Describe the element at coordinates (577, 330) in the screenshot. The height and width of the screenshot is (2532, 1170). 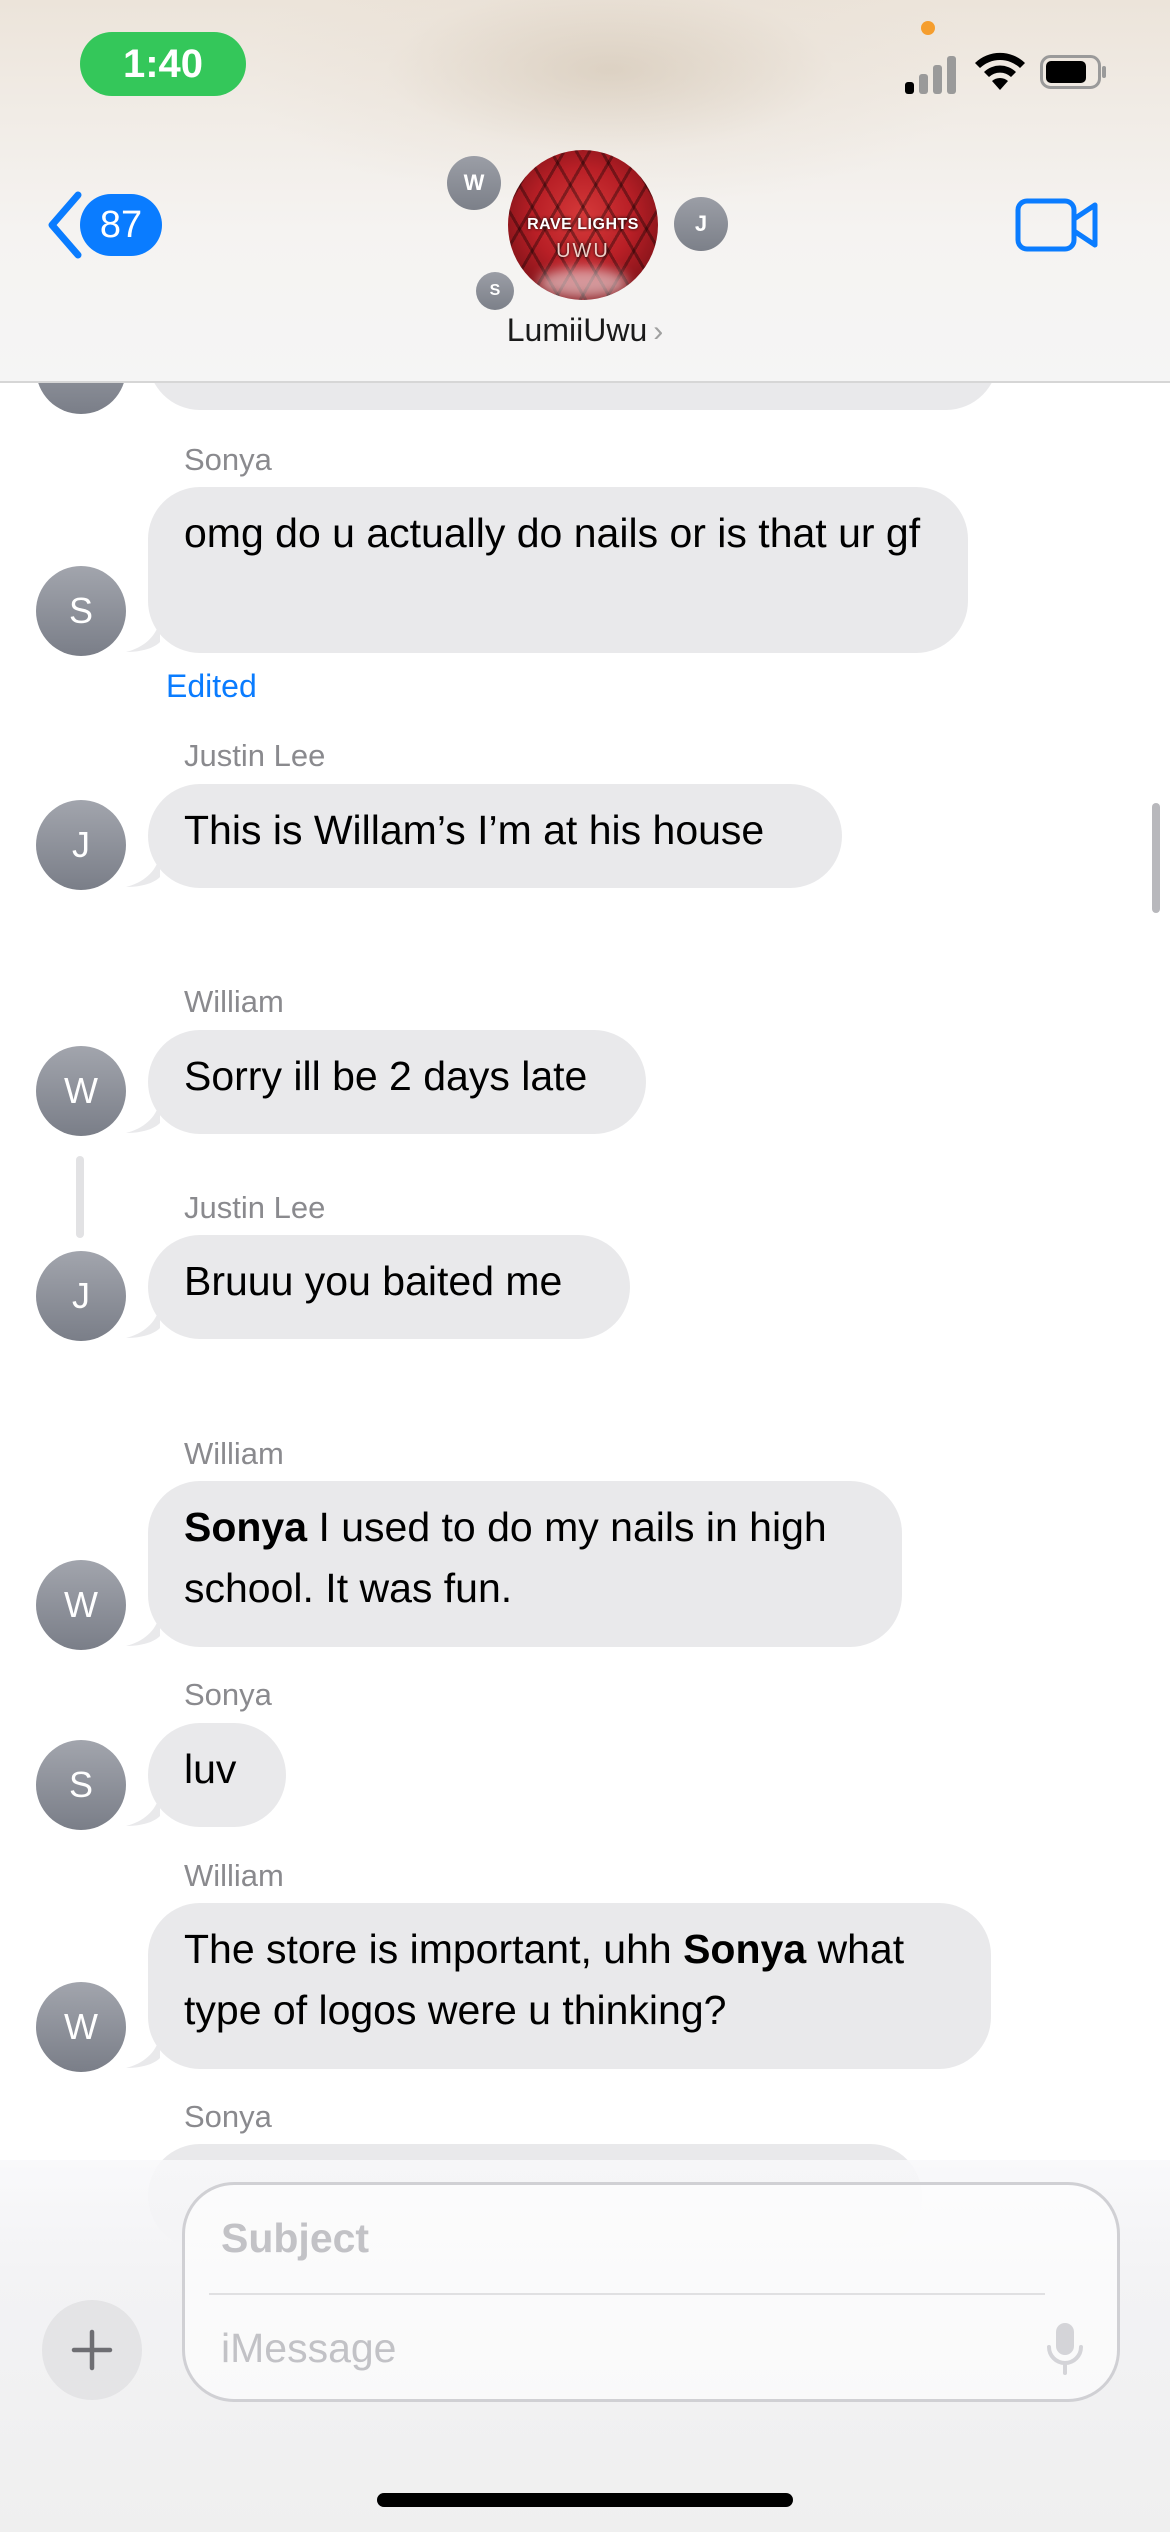
I see `group-name: LumiiUwu` at that location.